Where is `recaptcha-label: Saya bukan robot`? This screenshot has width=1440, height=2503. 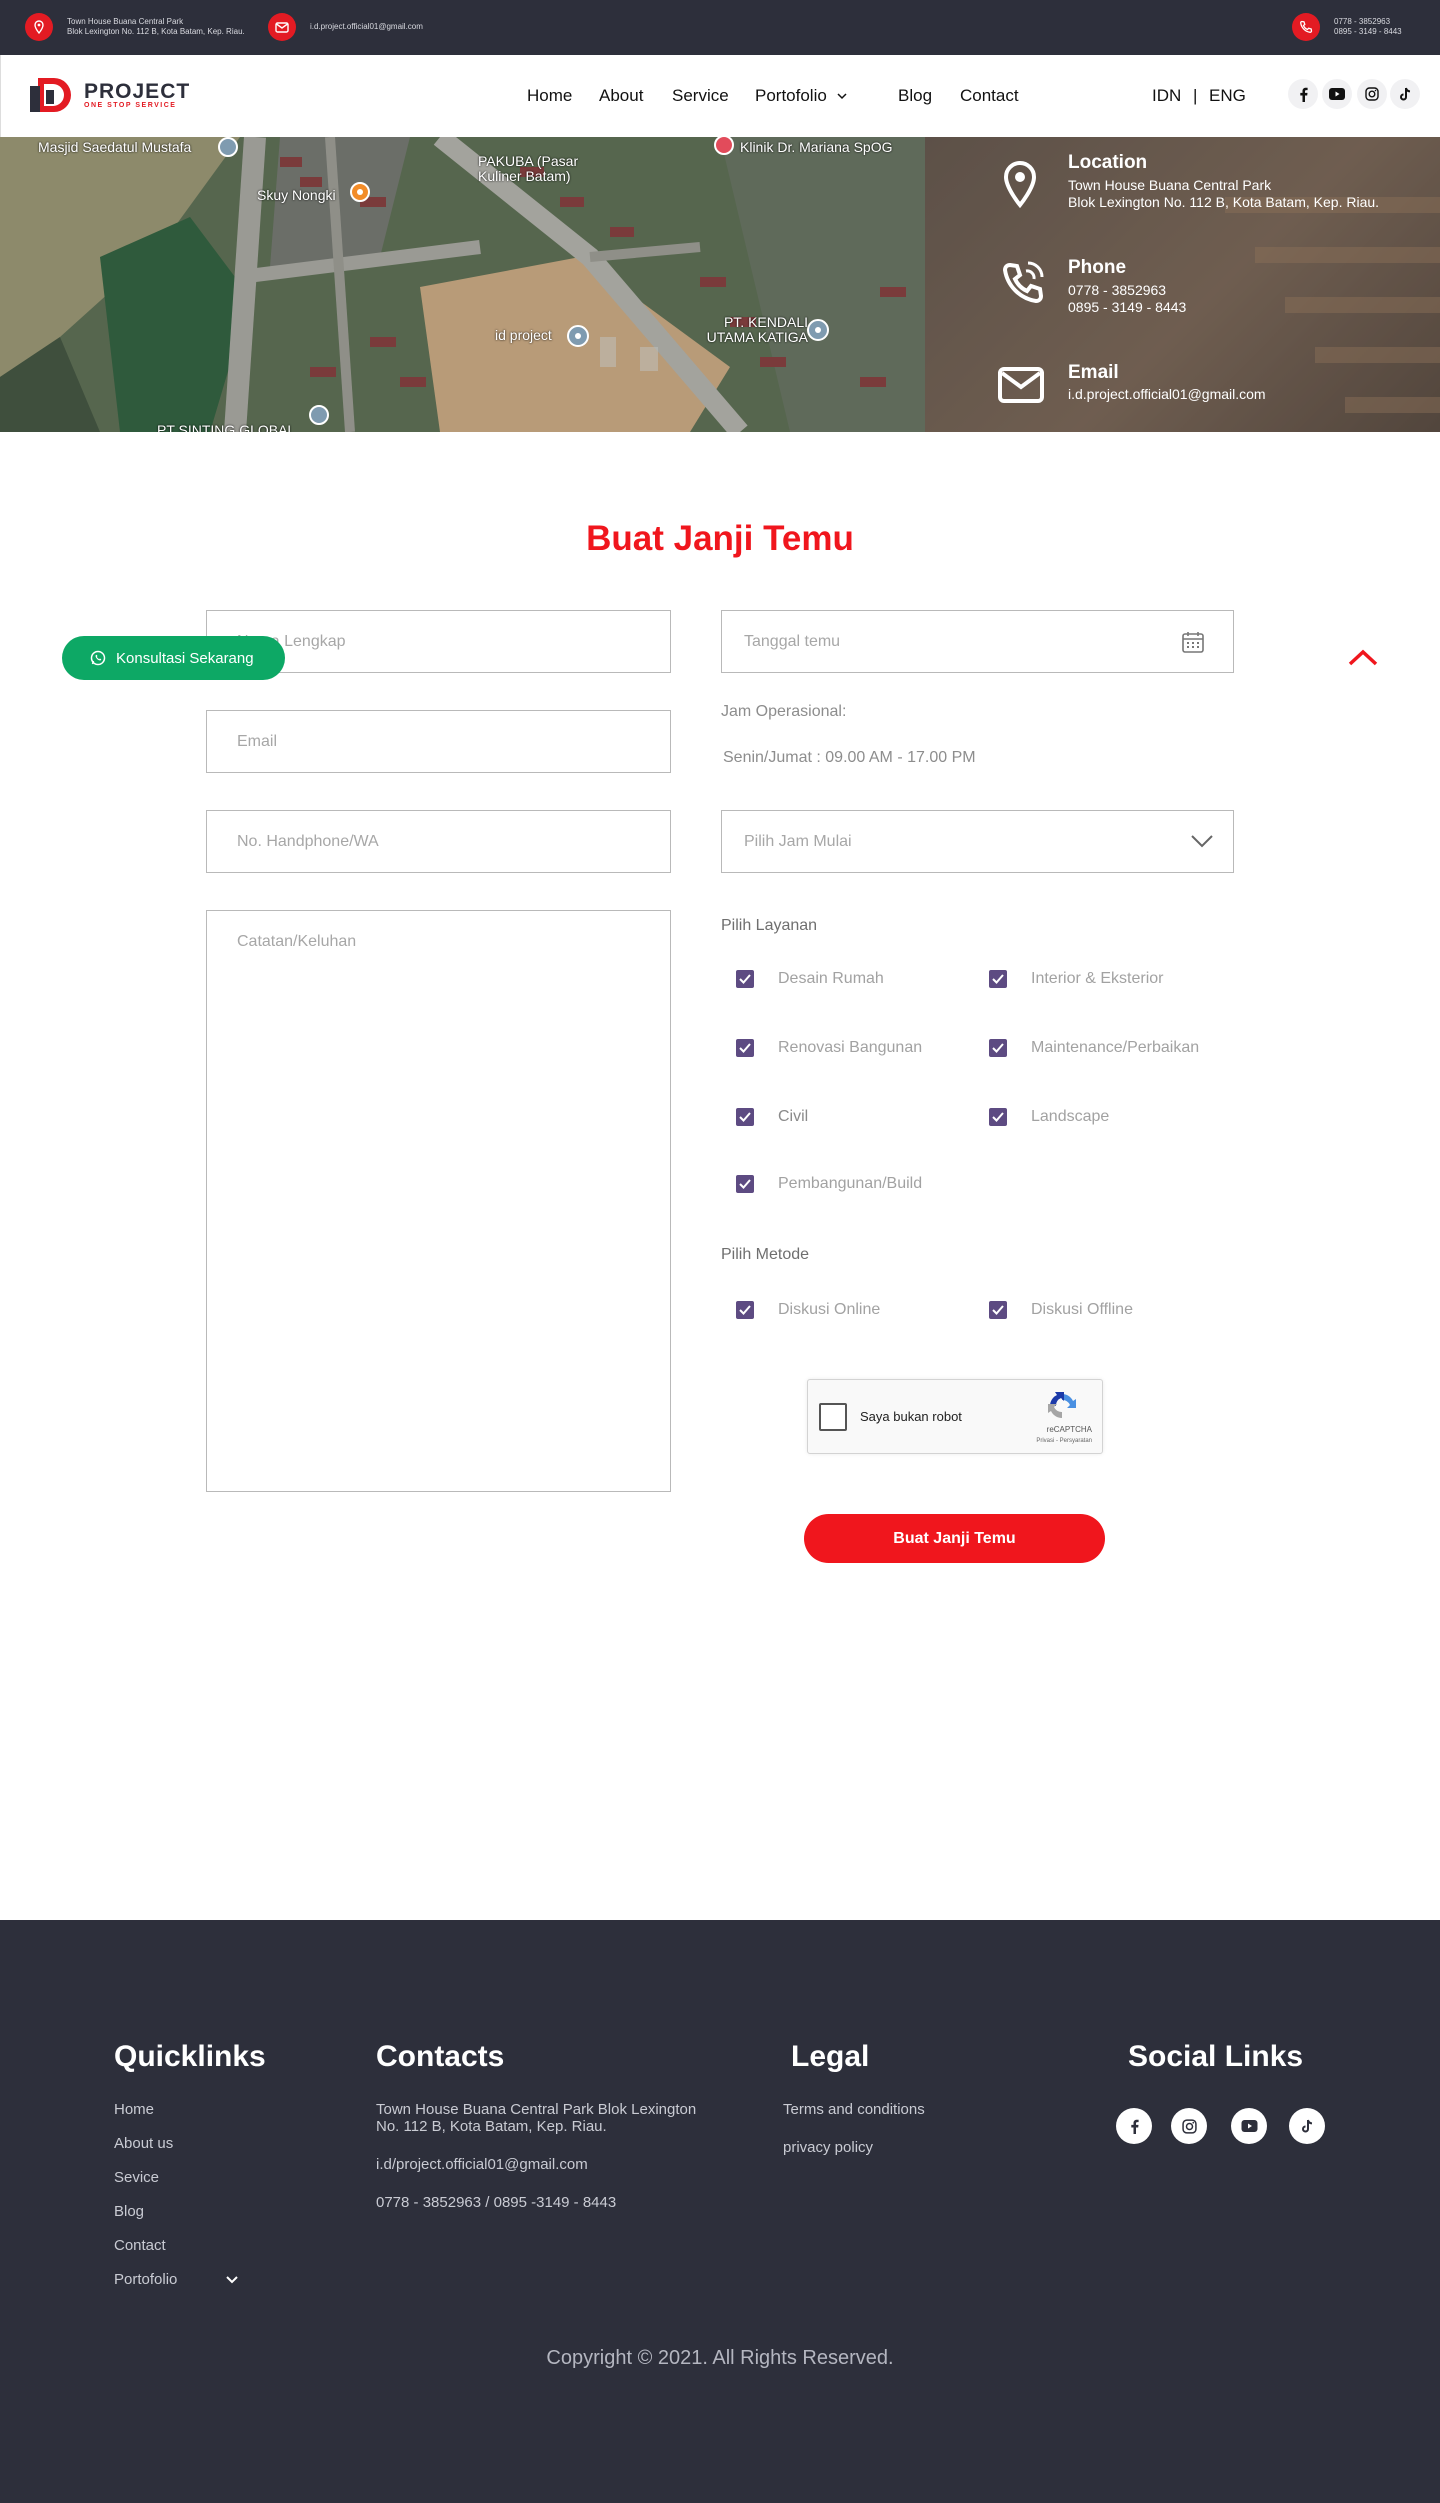
recaptcha-label: Saya bukan robot is located at coordinates (911, 1416).